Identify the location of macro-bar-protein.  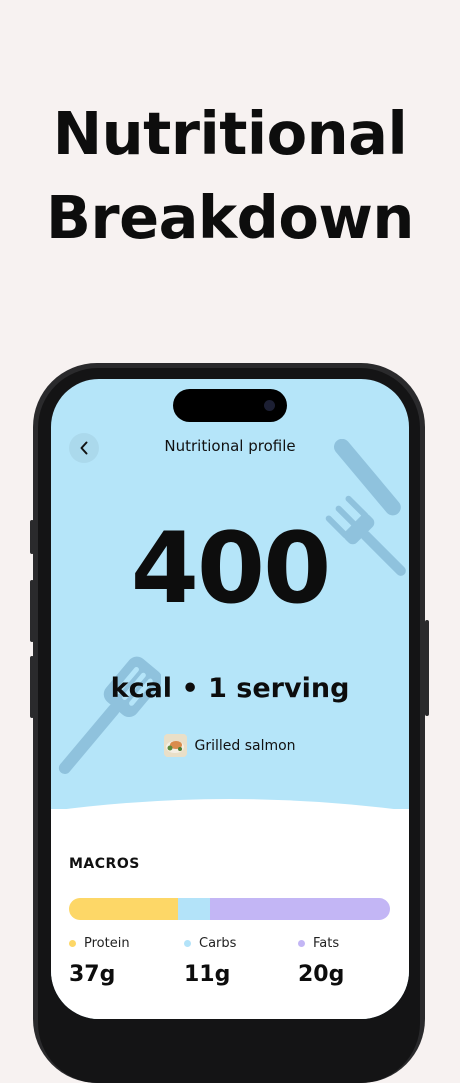
(124, 909).